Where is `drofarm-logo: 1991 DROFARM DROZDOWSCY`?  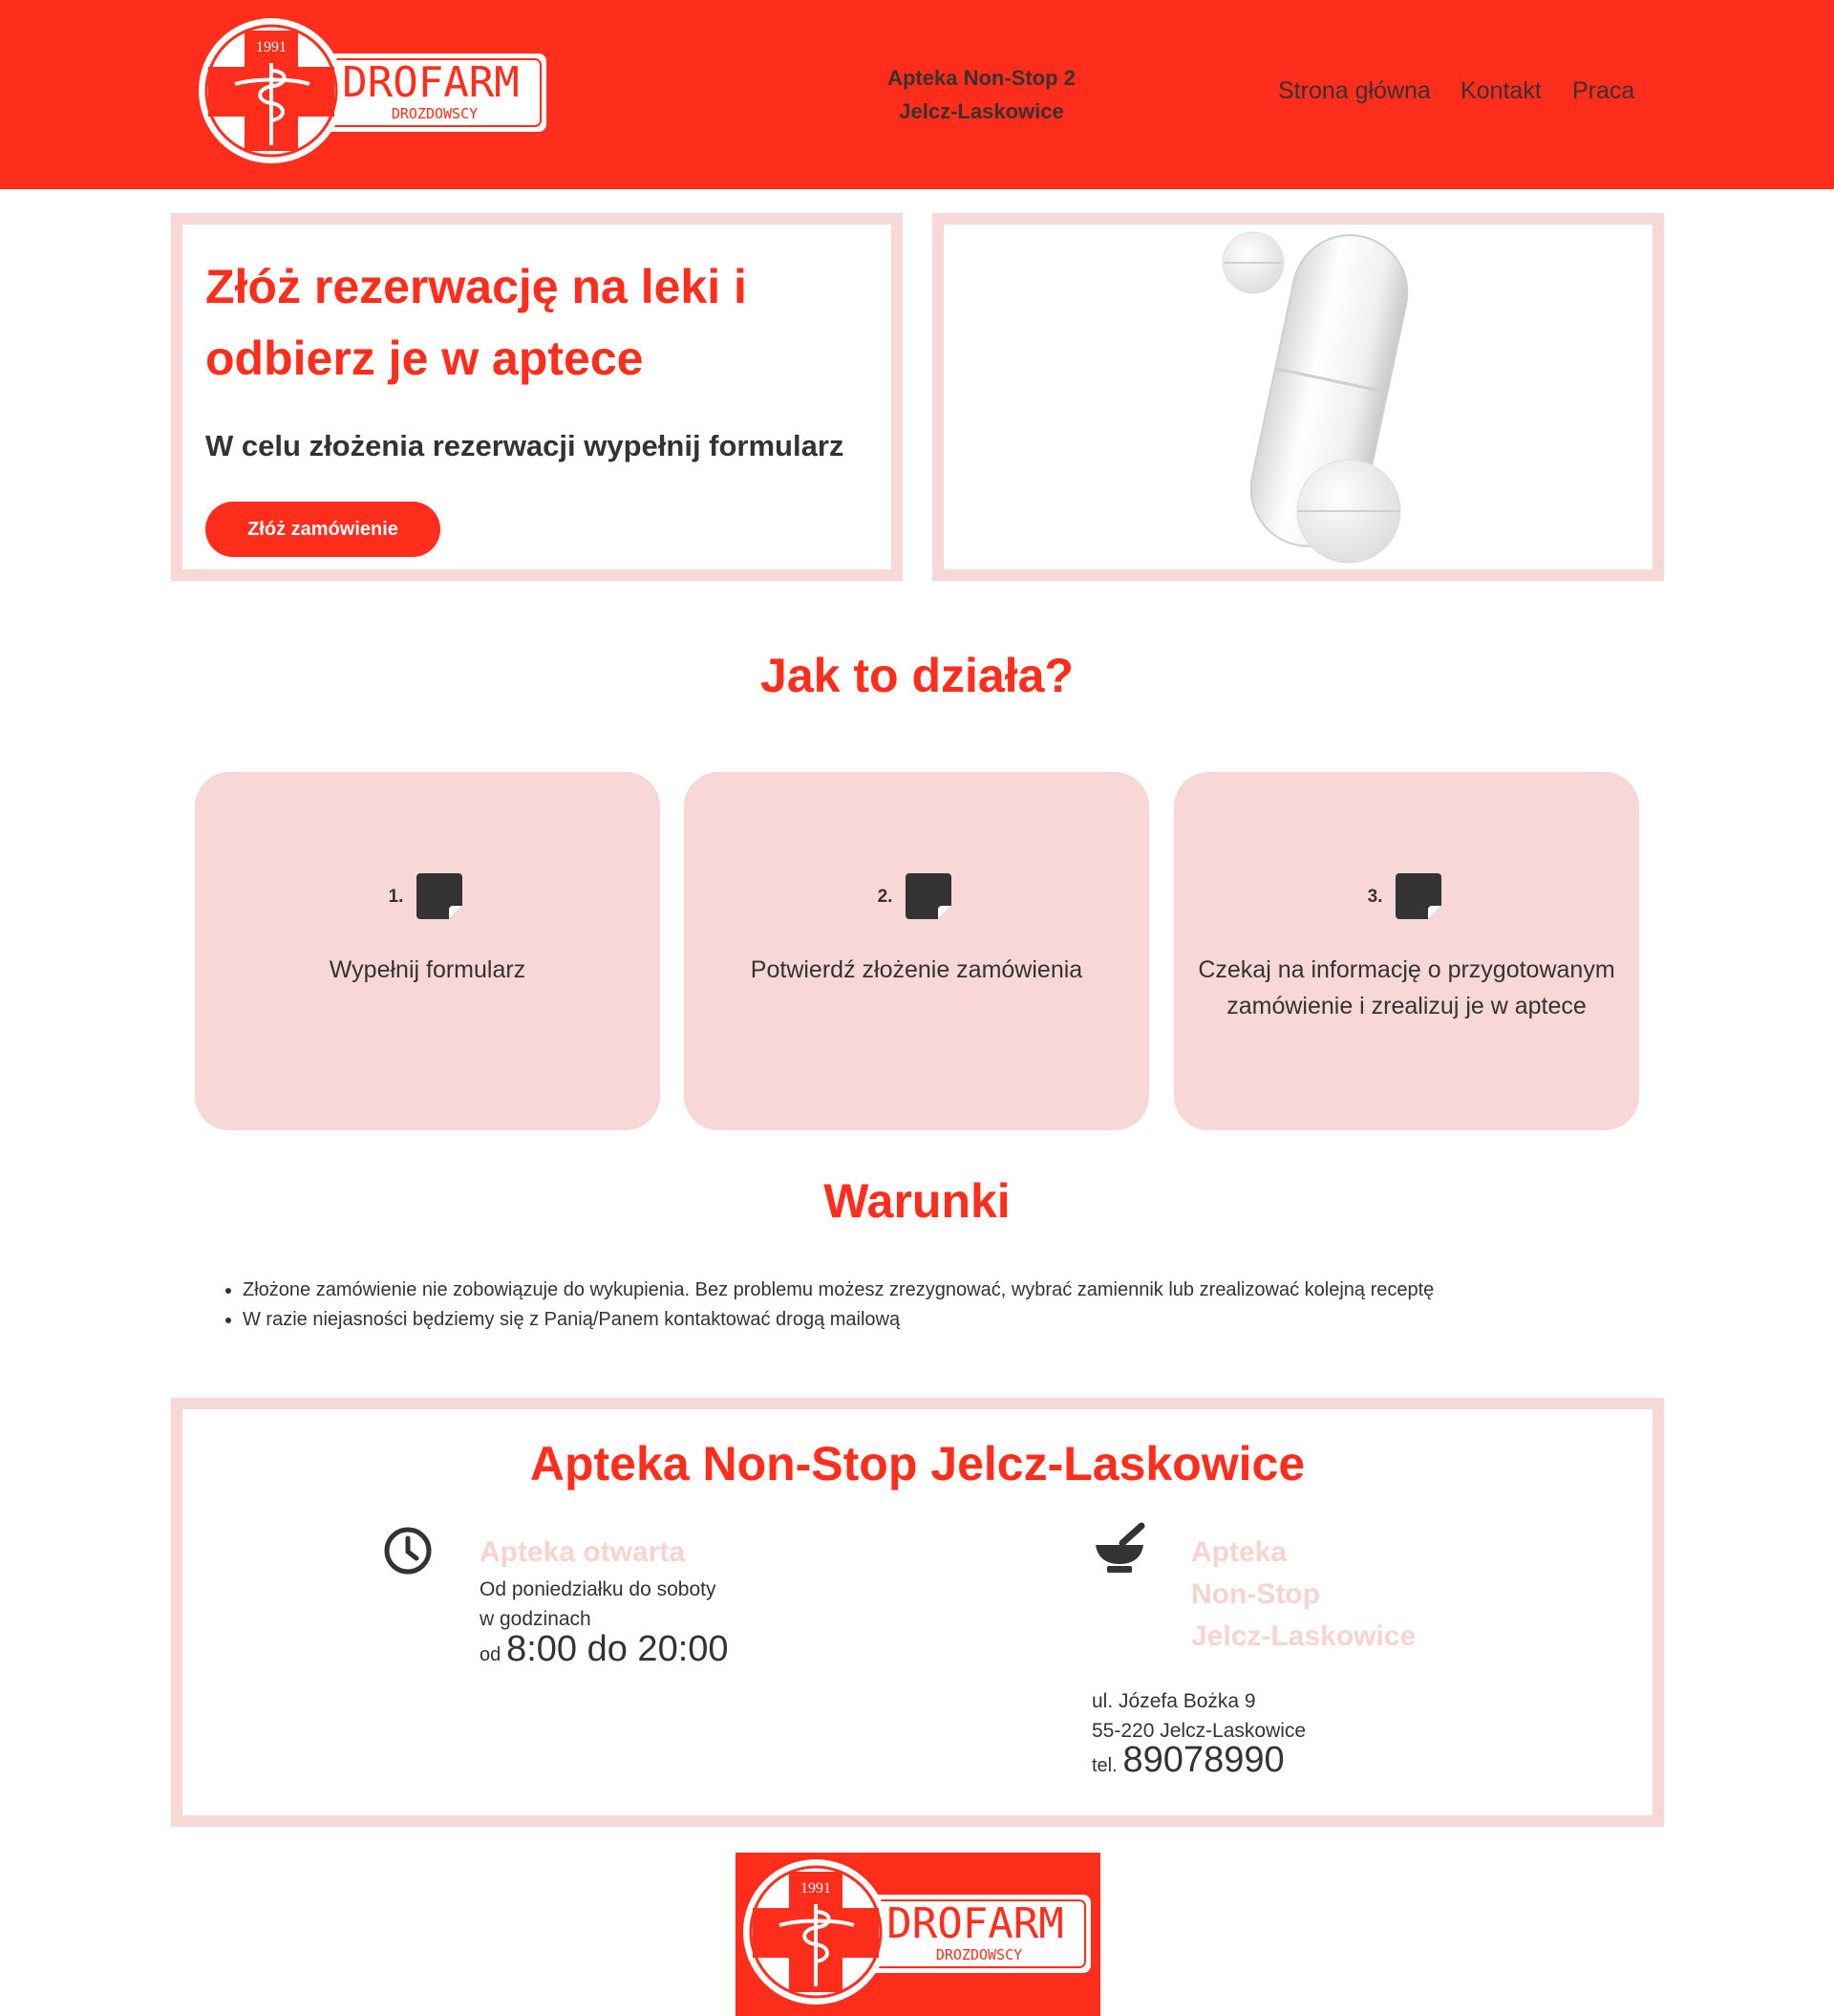
drofarm-logo: 1991 DROFARM DROZDOWSCY is located at coordinates (374, 90).